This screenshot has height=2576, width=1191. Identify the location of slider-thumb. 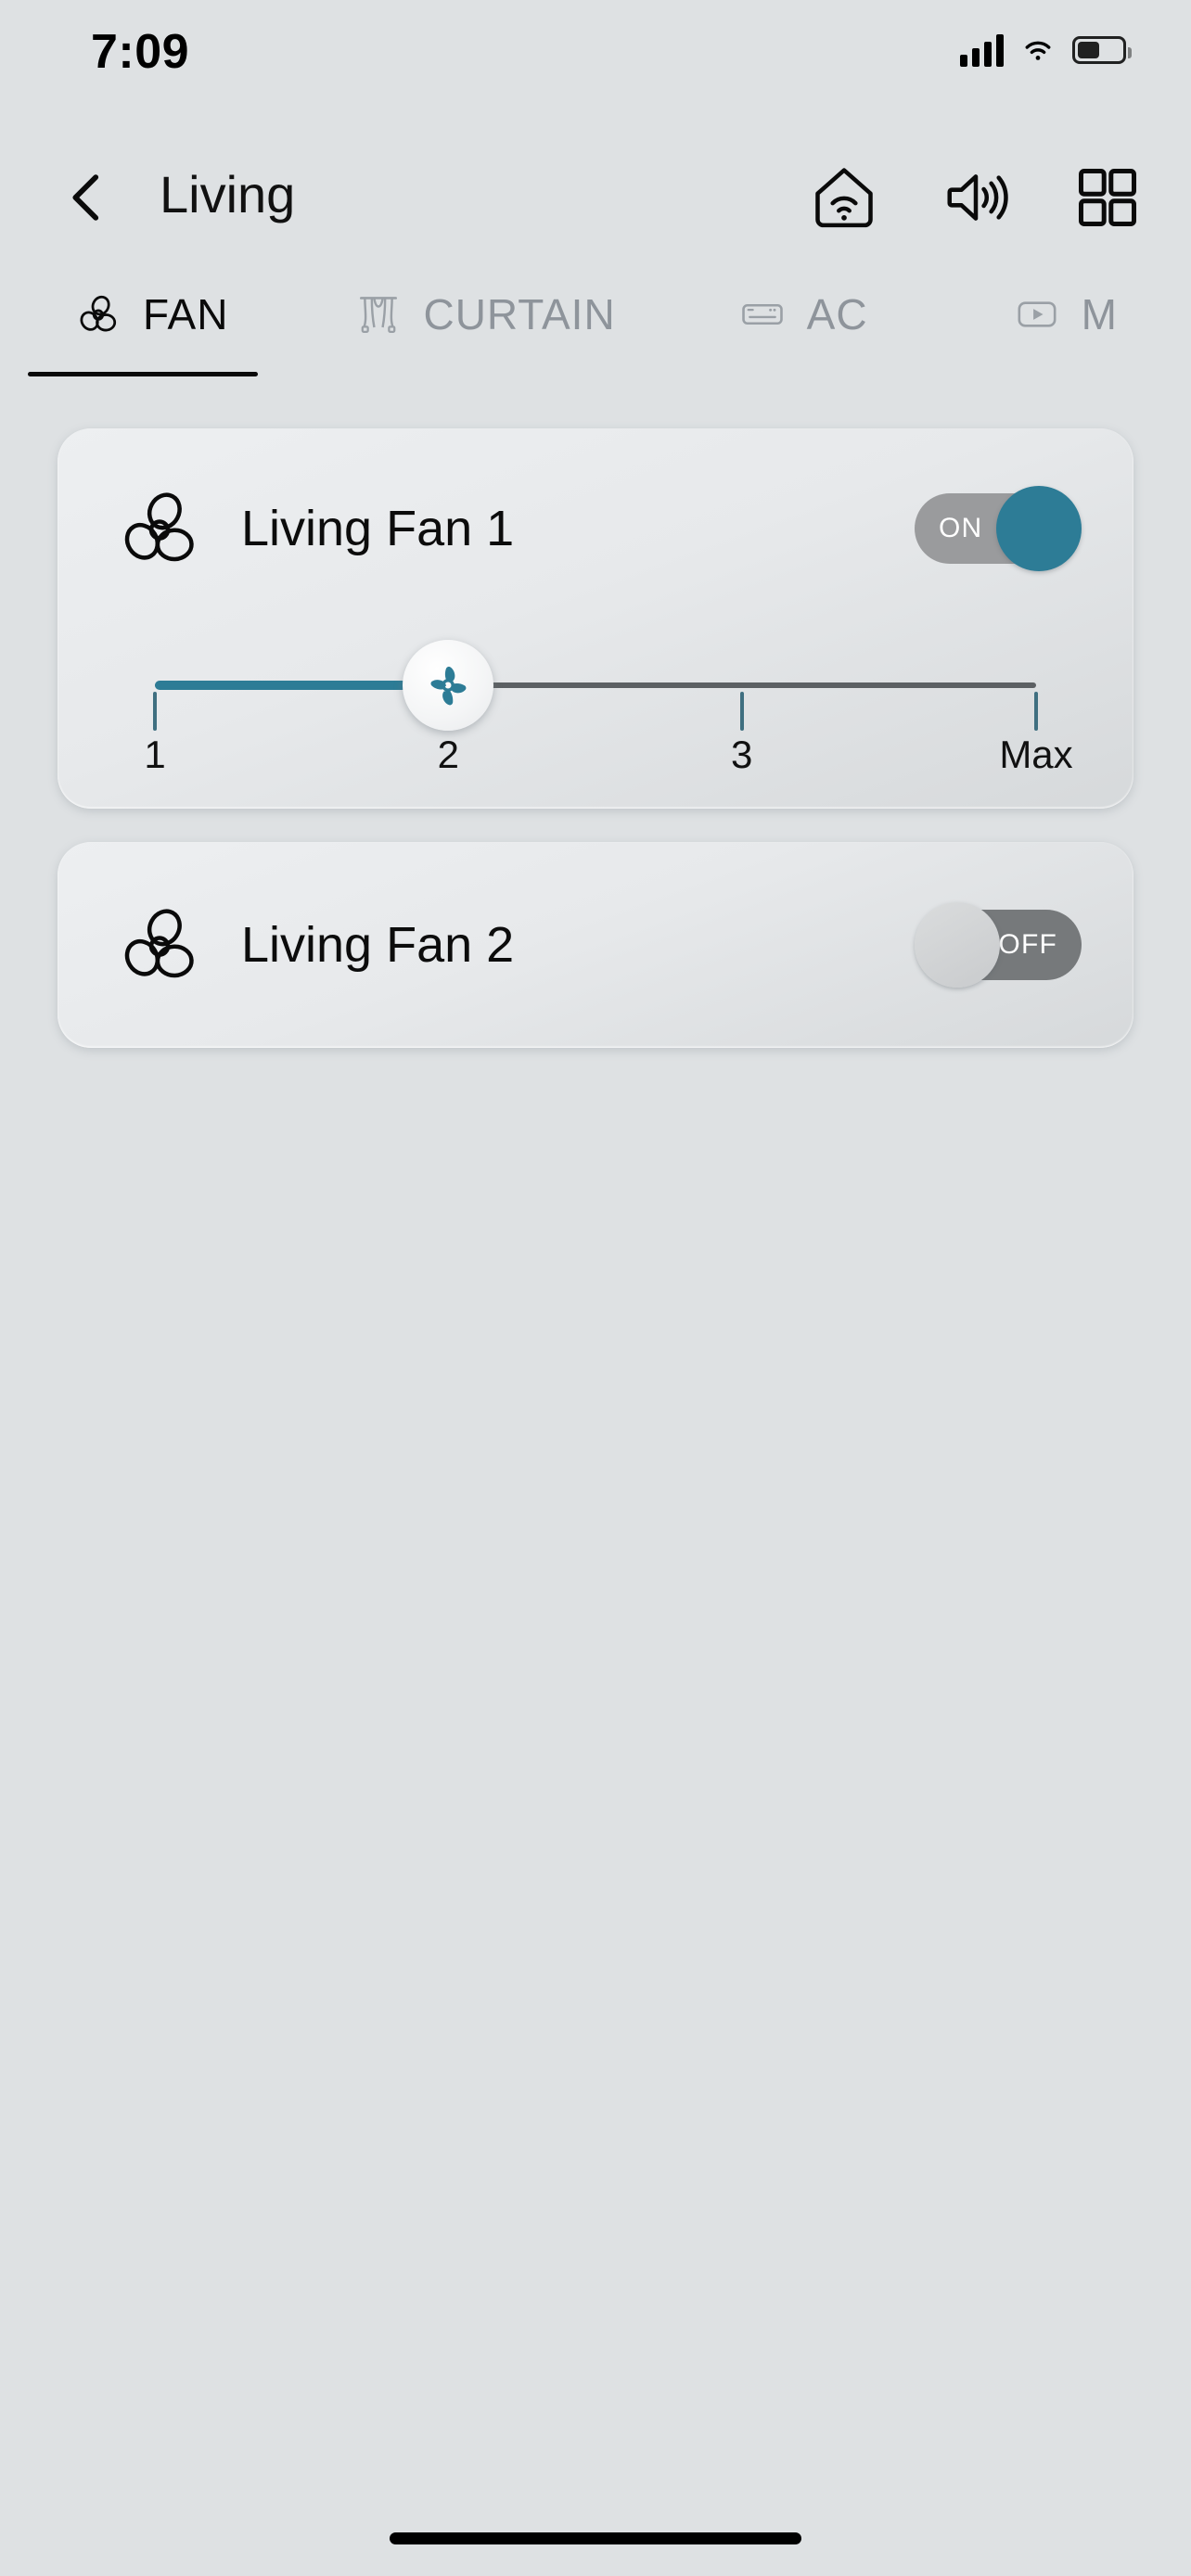
(449, 685).